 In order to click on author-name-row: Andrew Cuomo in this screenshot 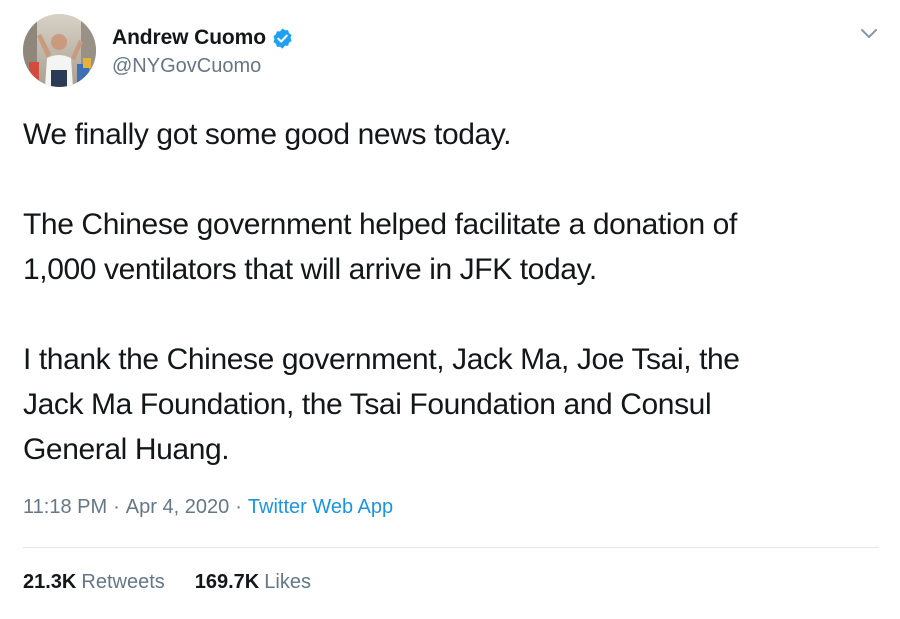, I will do `click(203, 38)`.